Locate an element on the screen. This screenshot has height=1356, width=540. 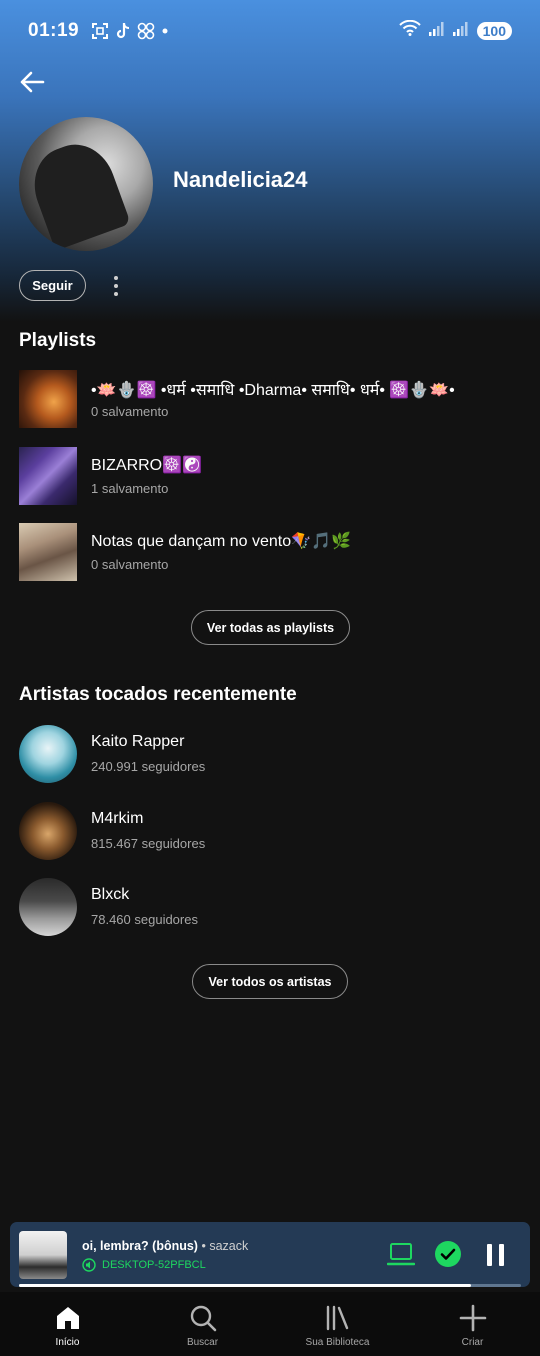
check-circle-icon is located at coordinates (448, 1254).